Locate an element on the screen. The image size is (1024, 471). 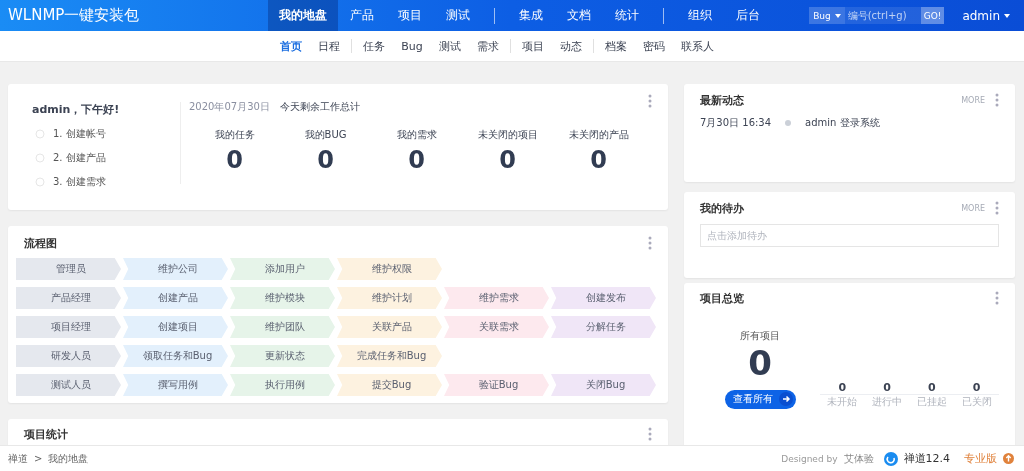
nav-tab: 后台 is located at coordinates (748, 15).